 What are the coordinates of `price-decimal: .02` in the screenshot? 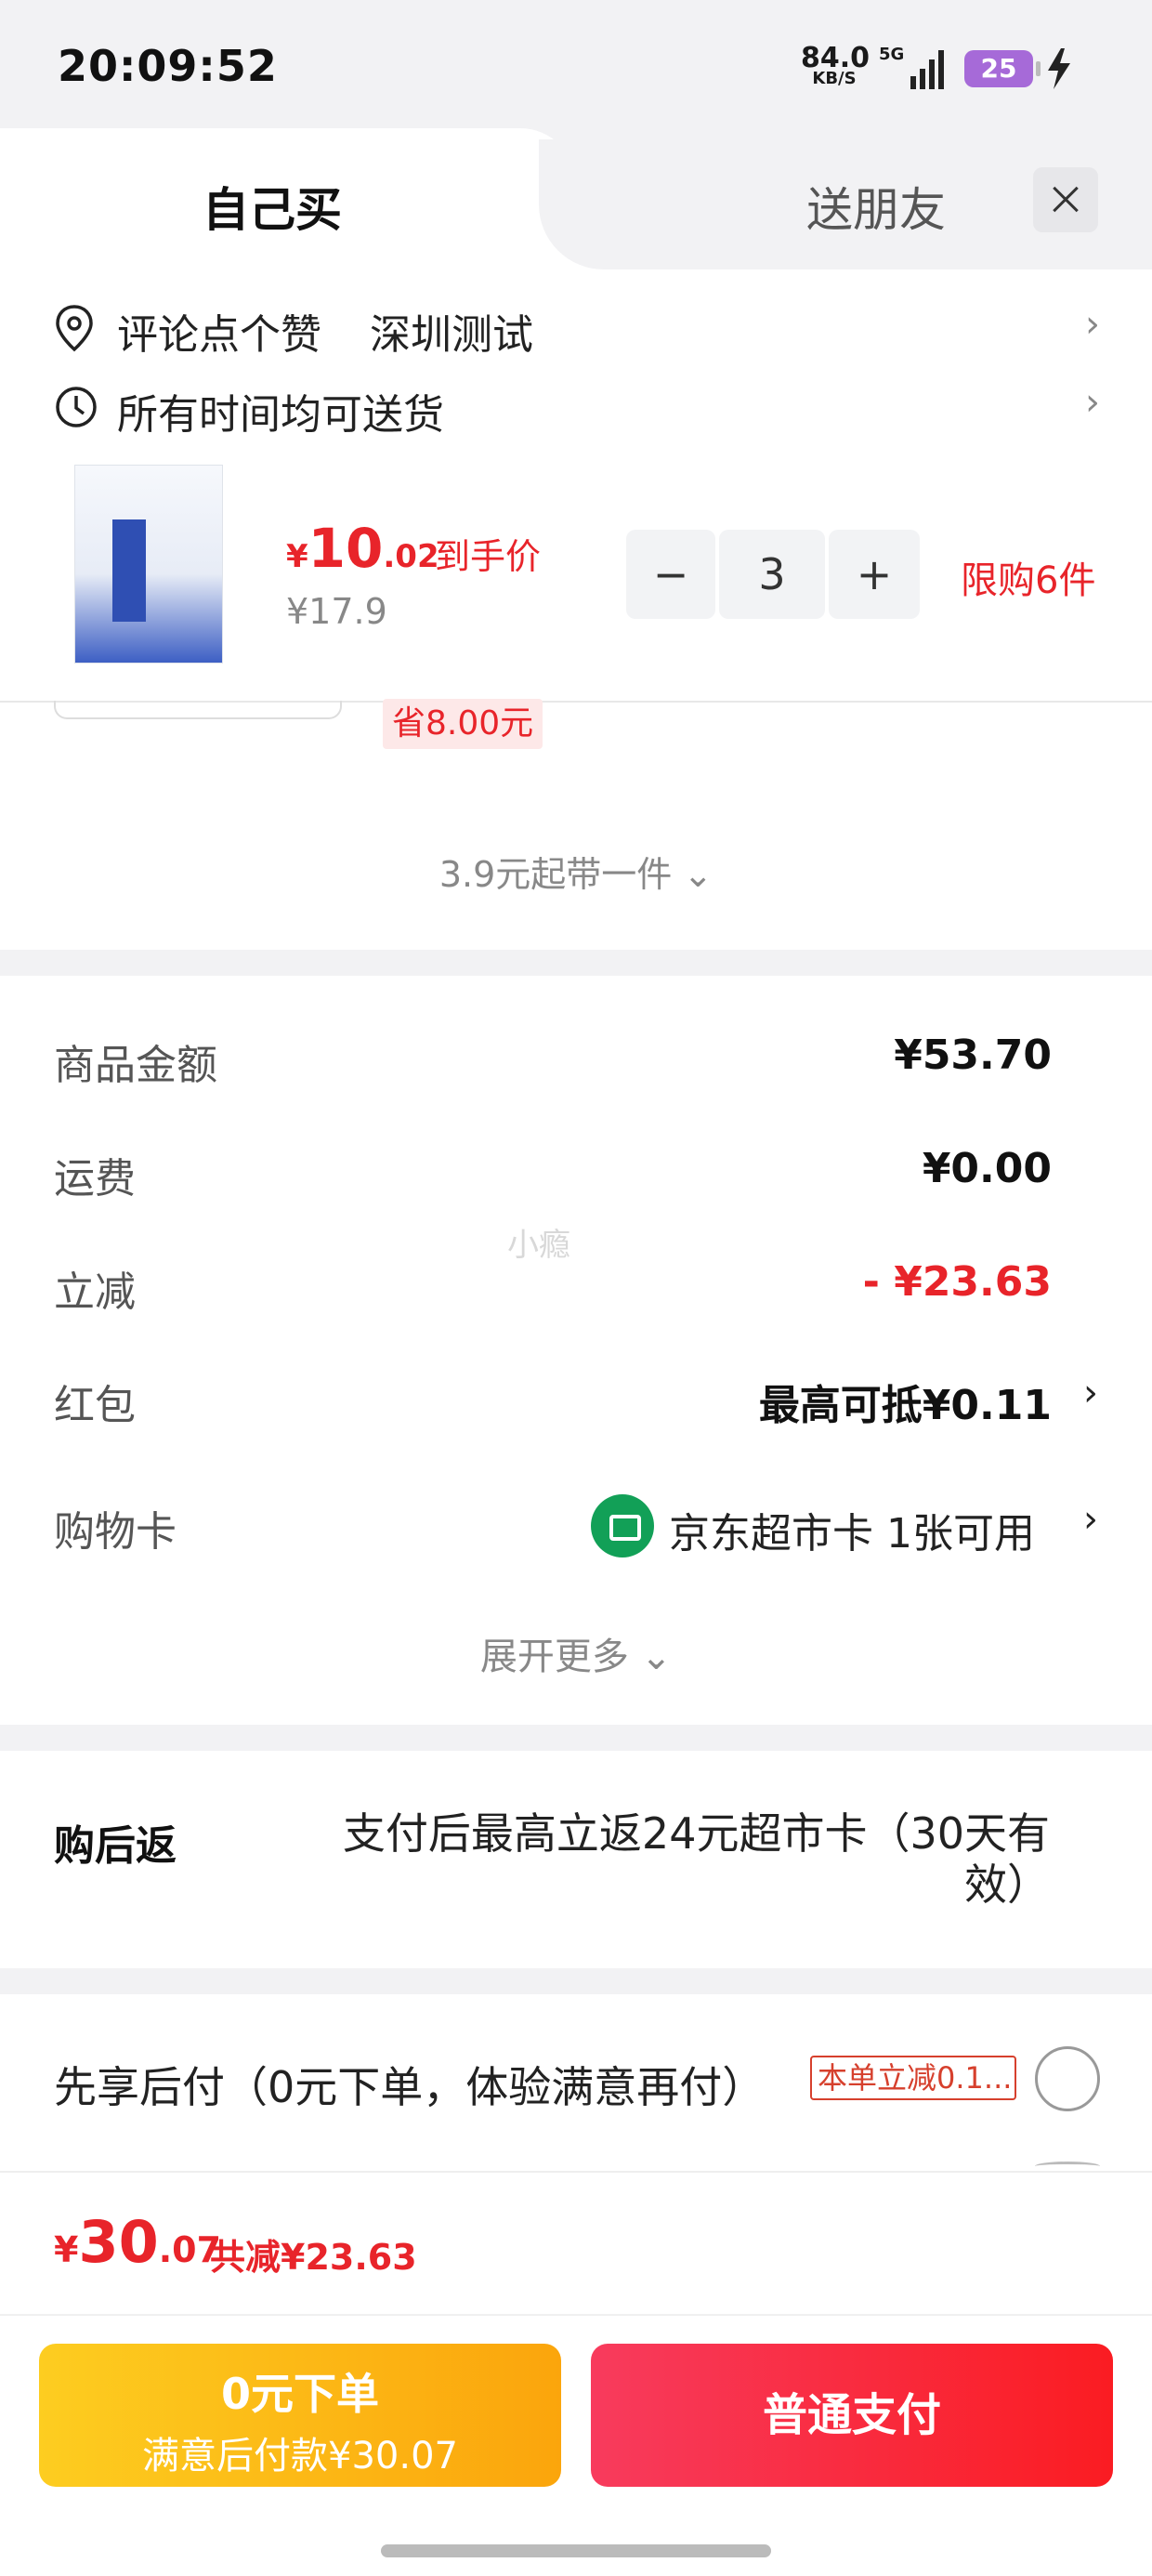 It's located at (411, 556).